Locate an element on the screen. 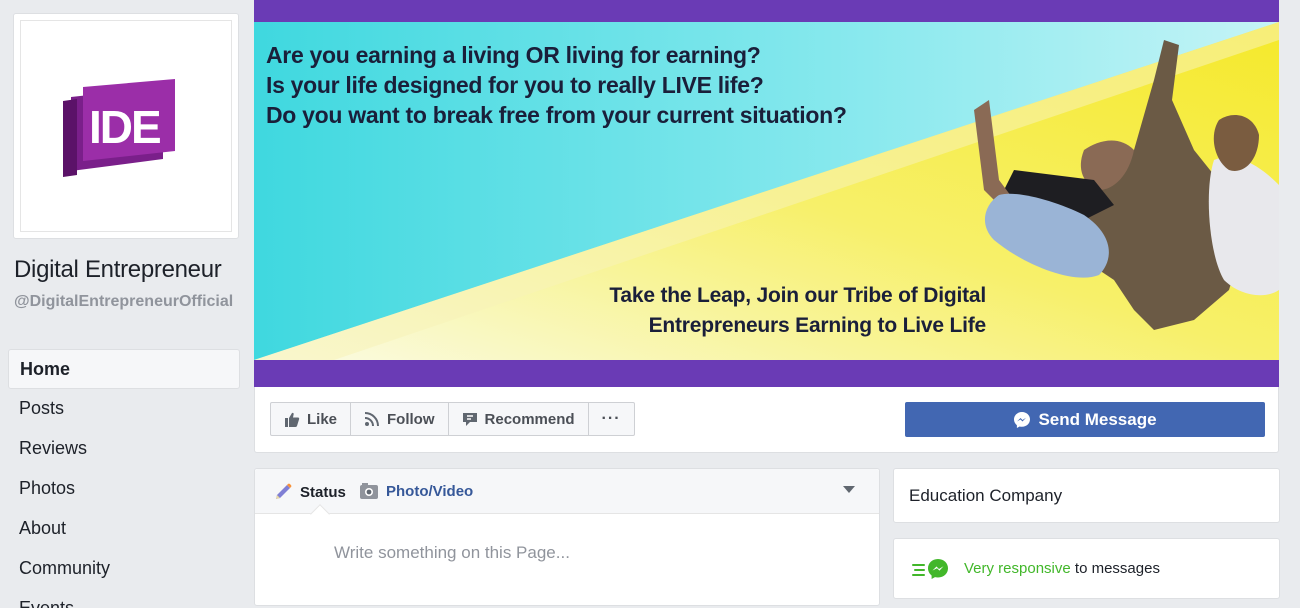 The width and height of the screenshot is (1300, 608). responsiveness-card: Very responsive to messages is located at coordinates (1086, 568).